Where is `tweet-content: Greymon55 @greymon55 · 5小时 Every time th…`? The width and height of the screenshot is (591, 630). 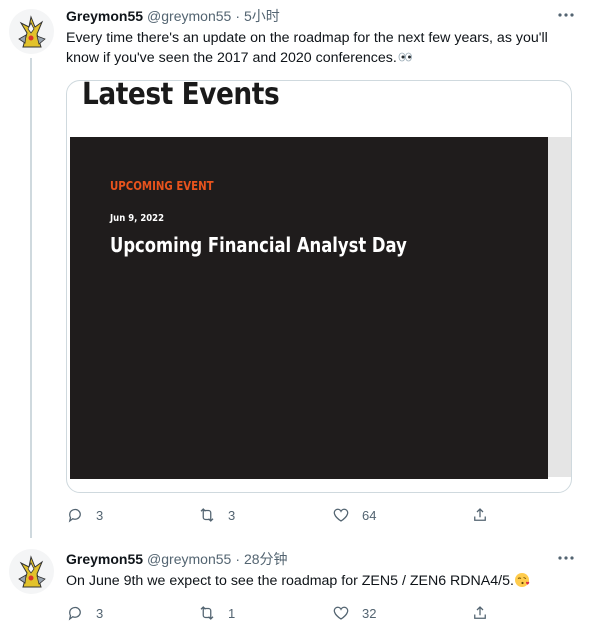 tweet-content: Greymon55 @greymon55 · 5小时 Every time th… is located at coordinates (320, 37).